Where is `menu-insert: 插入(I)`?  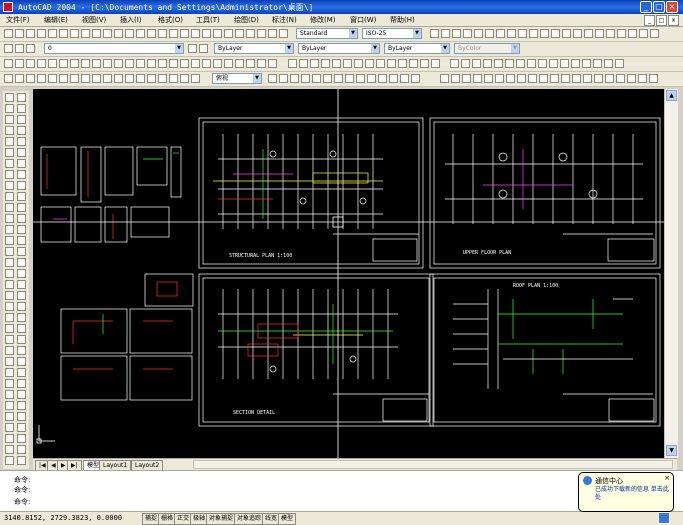
menu-insert: 插入(I) is located at coordinates (131, 20).